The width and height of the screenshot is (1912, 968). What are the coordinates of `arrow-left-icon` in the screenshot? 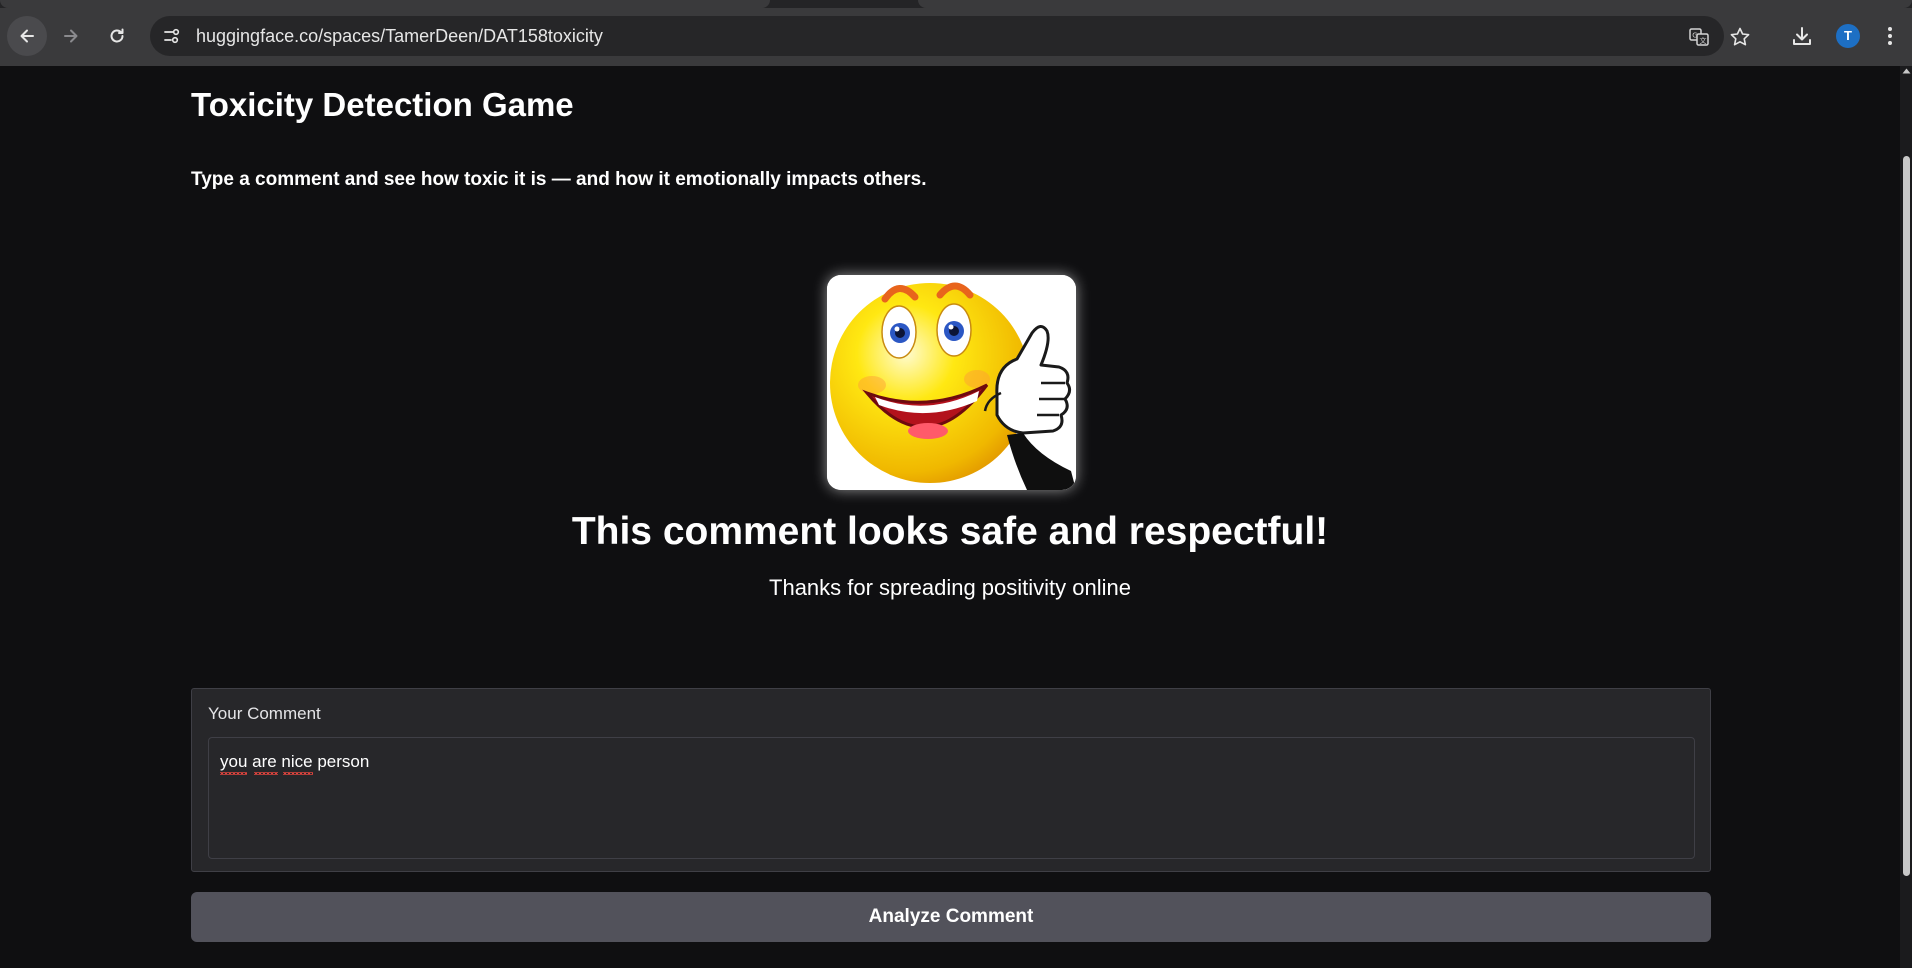 It's located at (27, 36).